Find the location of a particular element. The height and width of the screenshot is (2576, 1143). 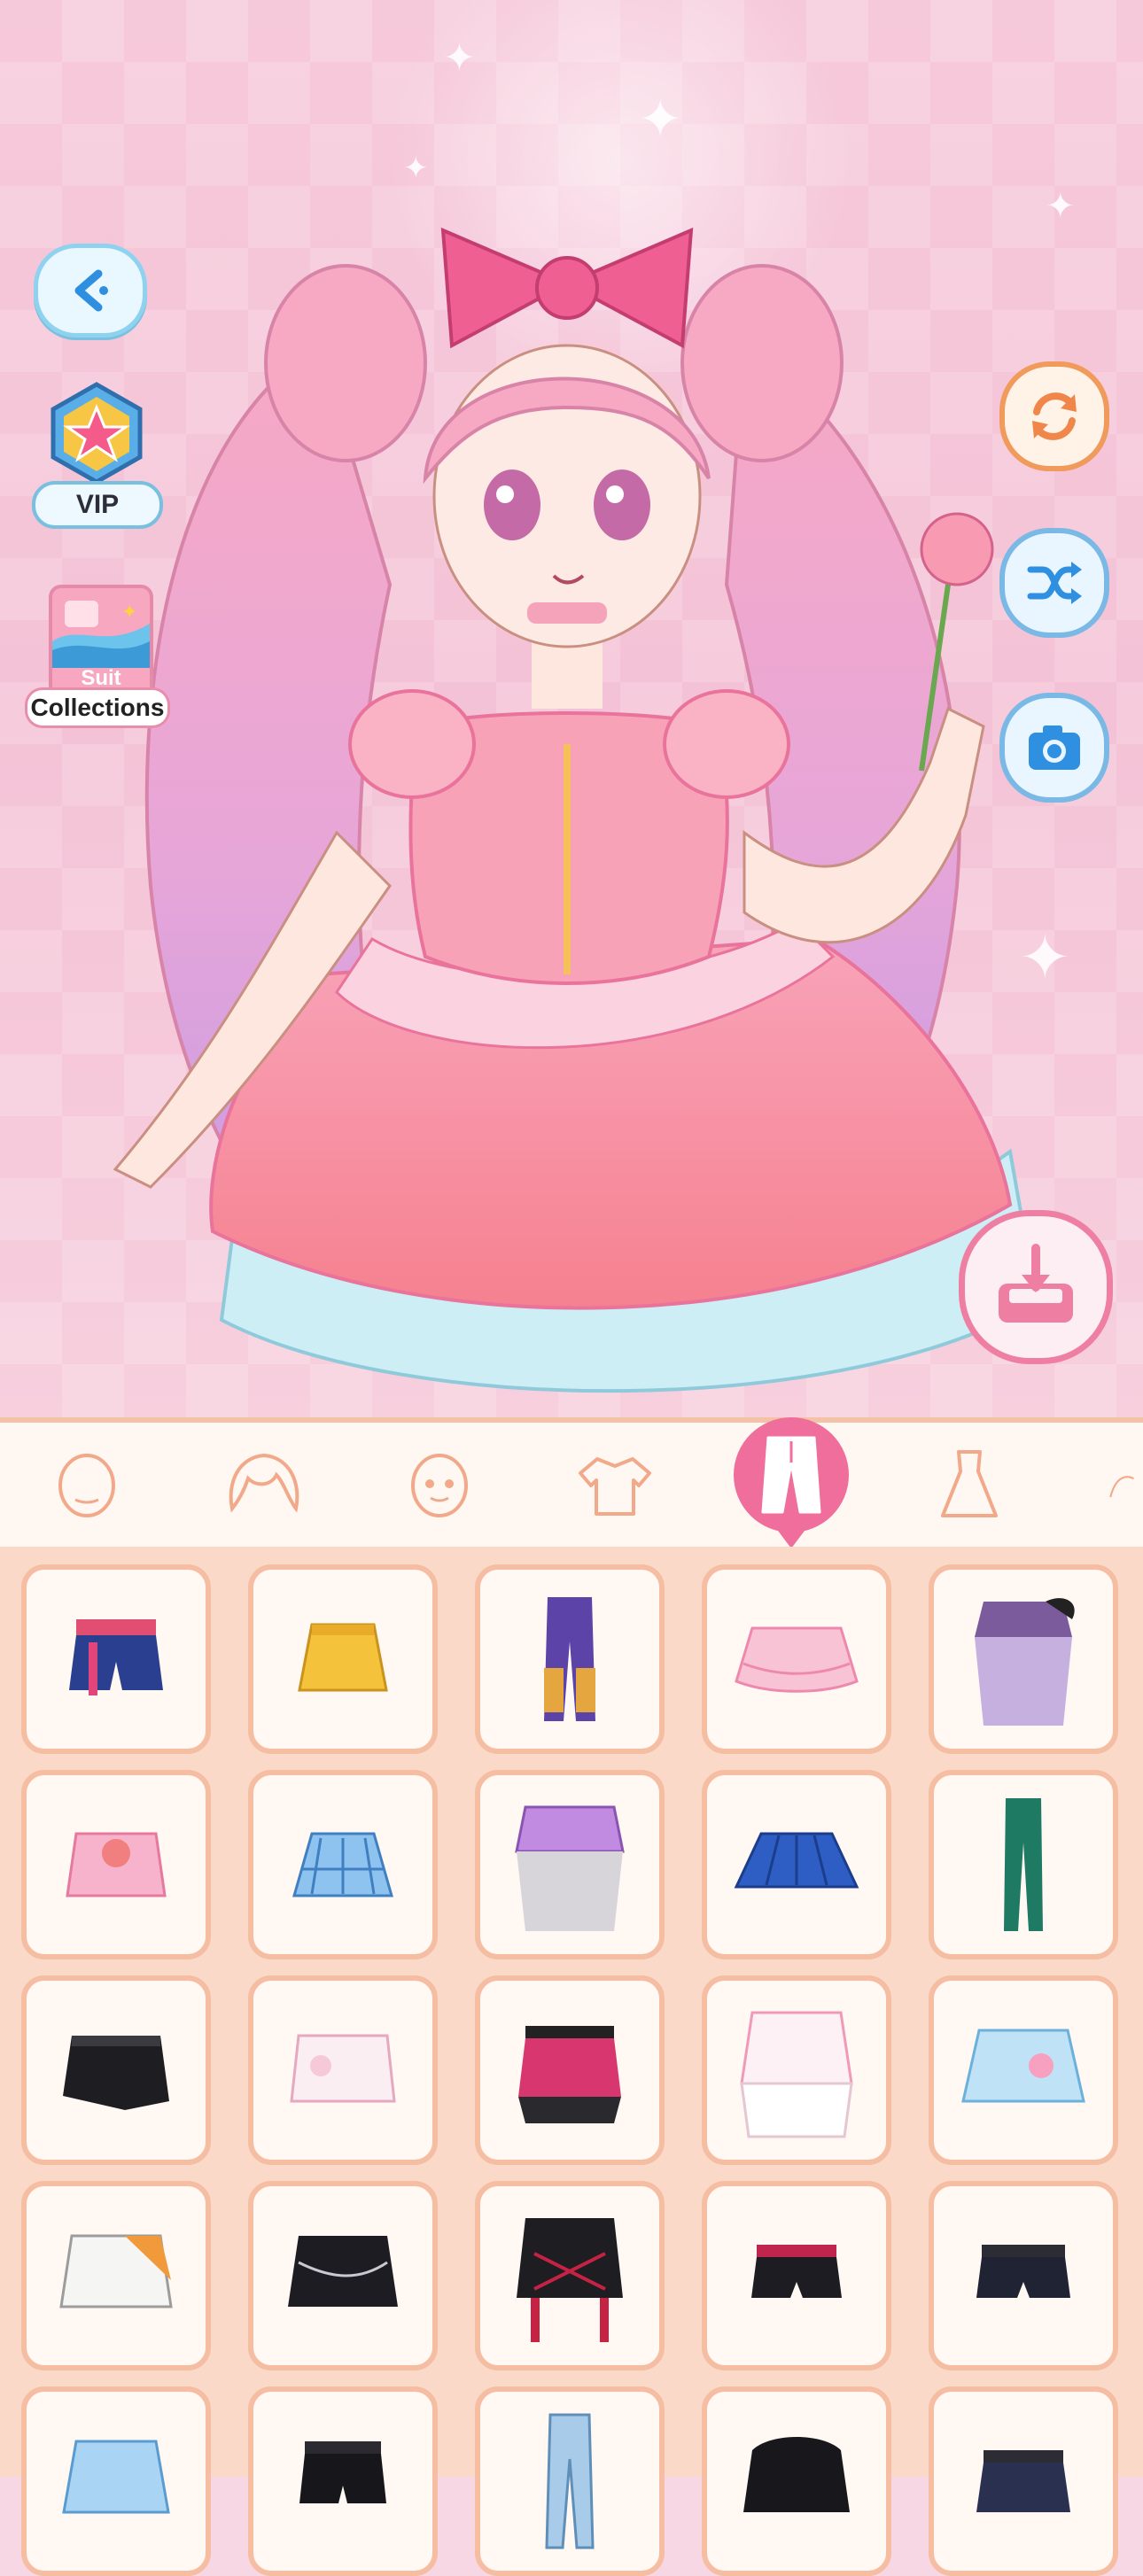

pink-ruffle-skirt-icon is located at coordinates (797, 1659).